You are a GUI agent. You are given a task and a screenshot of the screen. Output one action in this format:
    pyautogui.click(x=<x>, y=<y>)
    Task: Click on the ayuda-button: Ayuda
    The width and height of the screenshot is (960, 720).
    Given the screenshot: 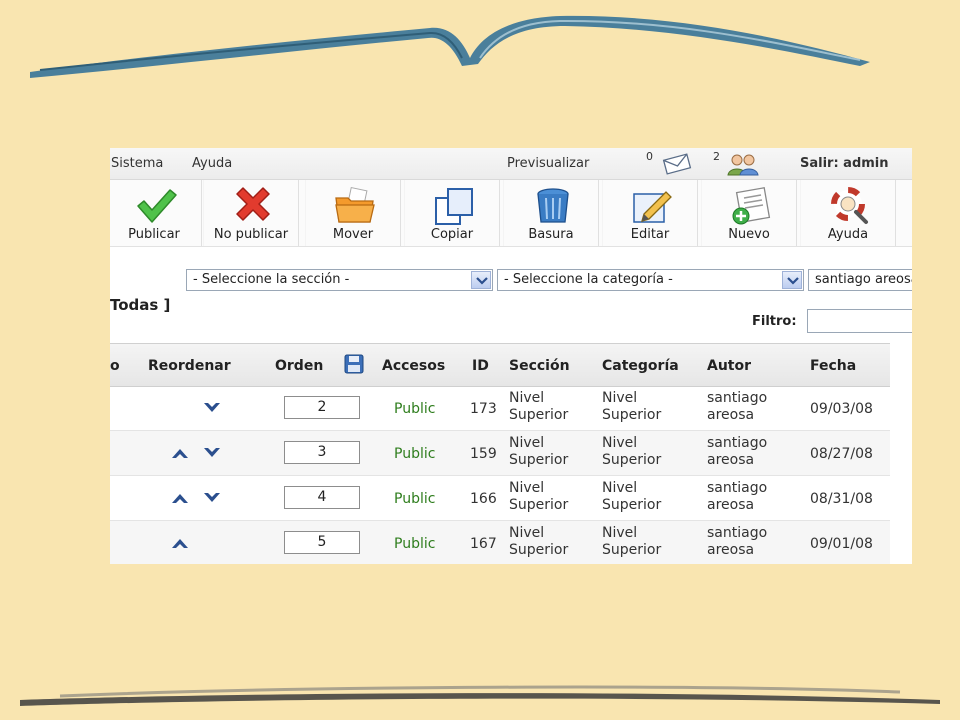 What is the action you would take?
    pyautogui.click(x=848, y=213)
    